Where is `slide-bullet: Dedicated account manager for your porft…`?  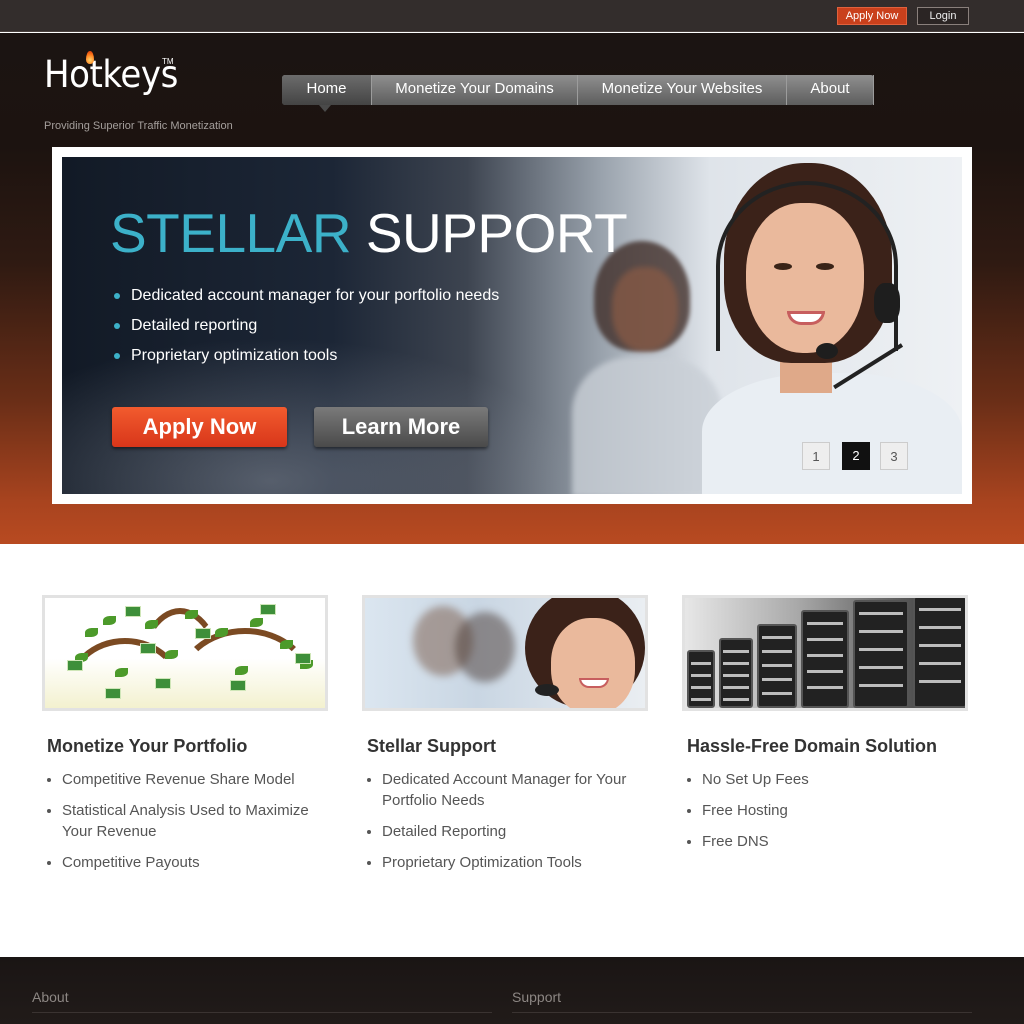 slide-bullet: Dedicated account manager for your porft… is located at coordinates (306, 300).